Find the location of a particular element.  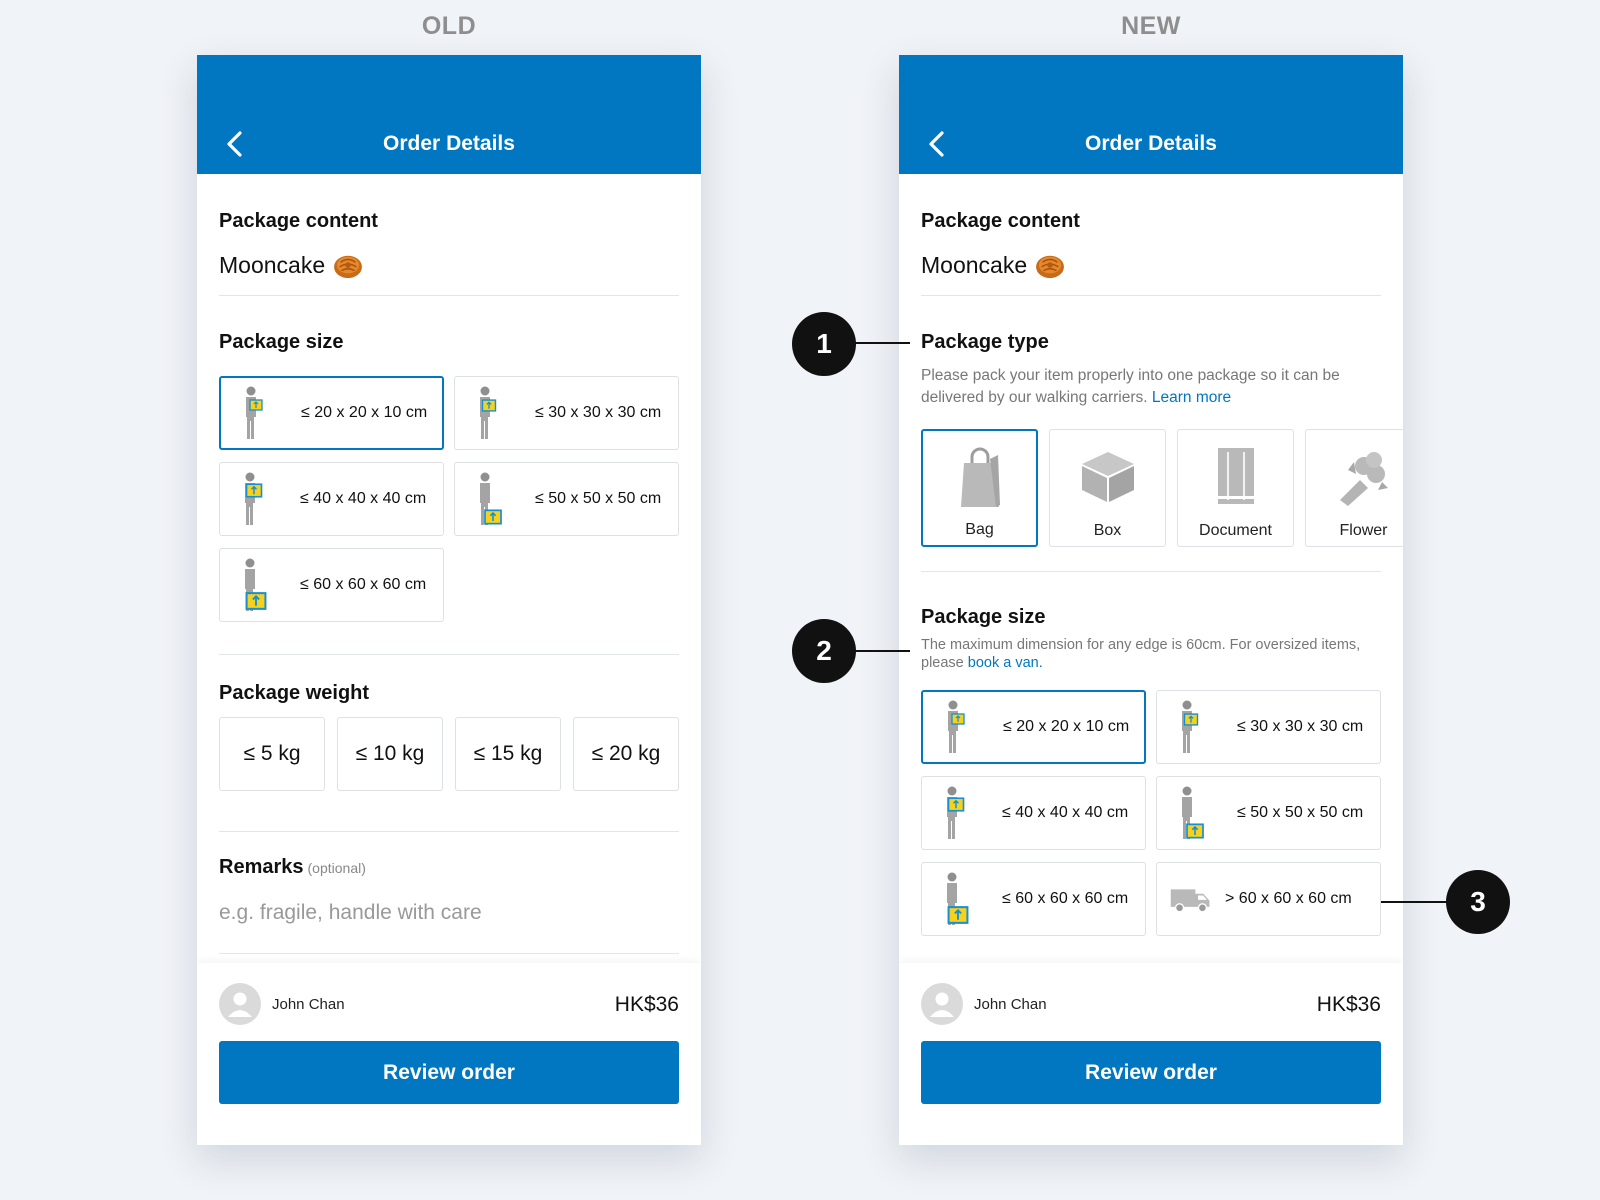

new-column-label: NEW is located at coordinates (1151, 26).